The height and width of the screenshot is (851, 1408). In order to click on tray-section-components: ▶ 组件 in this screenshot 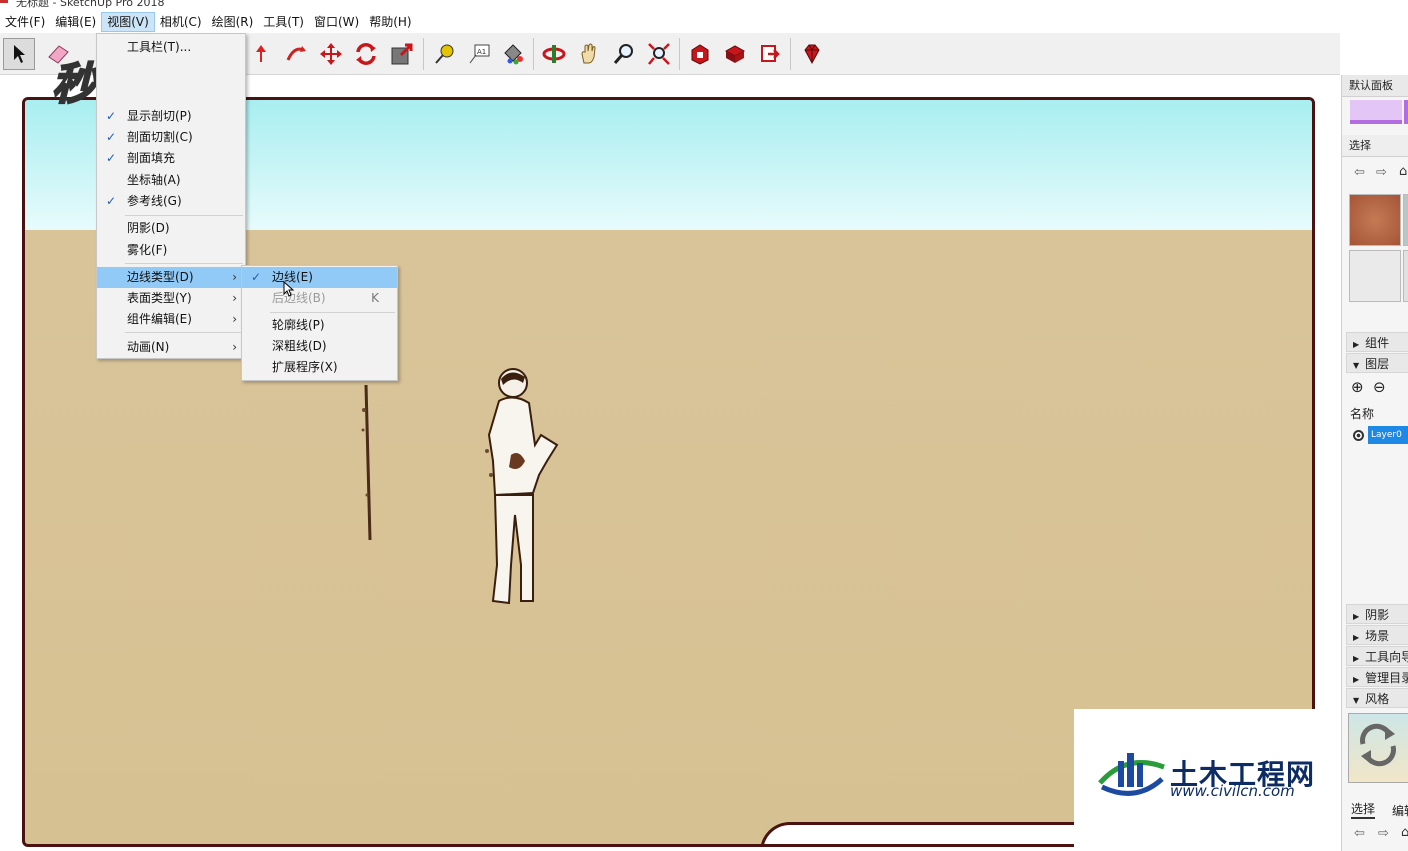, I will do `click(1377, 342)`.